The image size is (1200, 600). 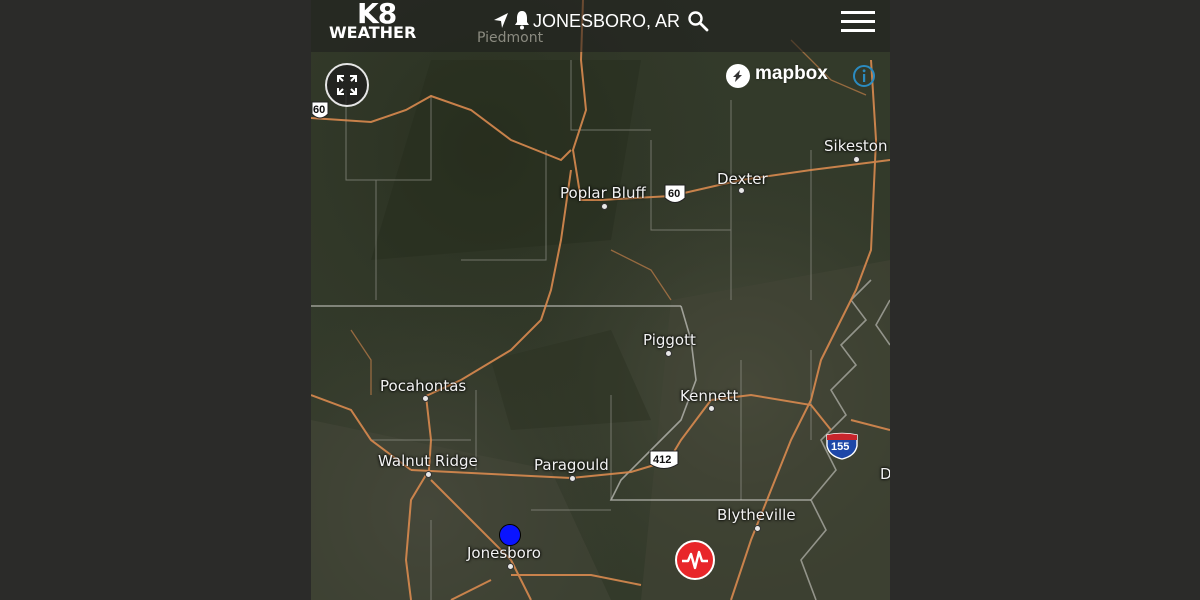 I want to click on city-label-paragould: Paragould, so click(x=571, y=465).